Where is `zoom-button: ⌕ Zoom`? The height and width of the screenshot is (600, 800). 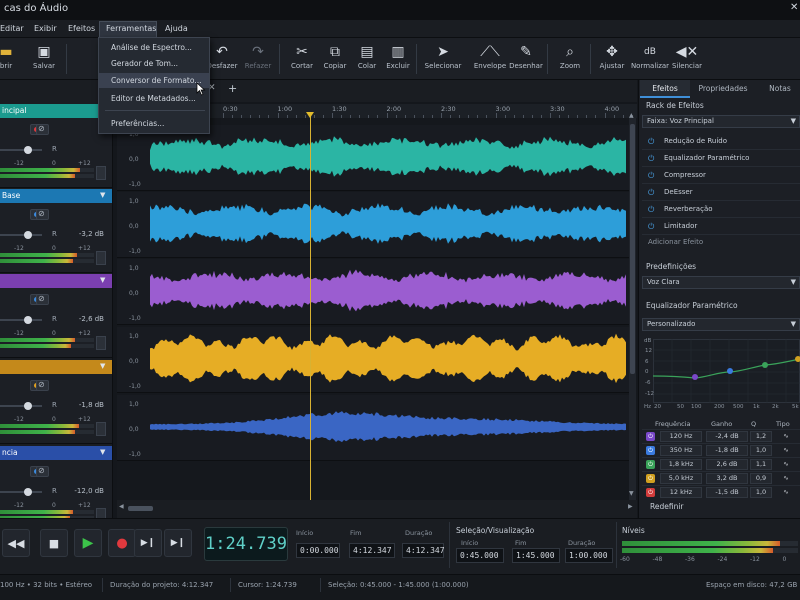
zoom-button: ⌕ Zoom is located at coordinates (570, 60).